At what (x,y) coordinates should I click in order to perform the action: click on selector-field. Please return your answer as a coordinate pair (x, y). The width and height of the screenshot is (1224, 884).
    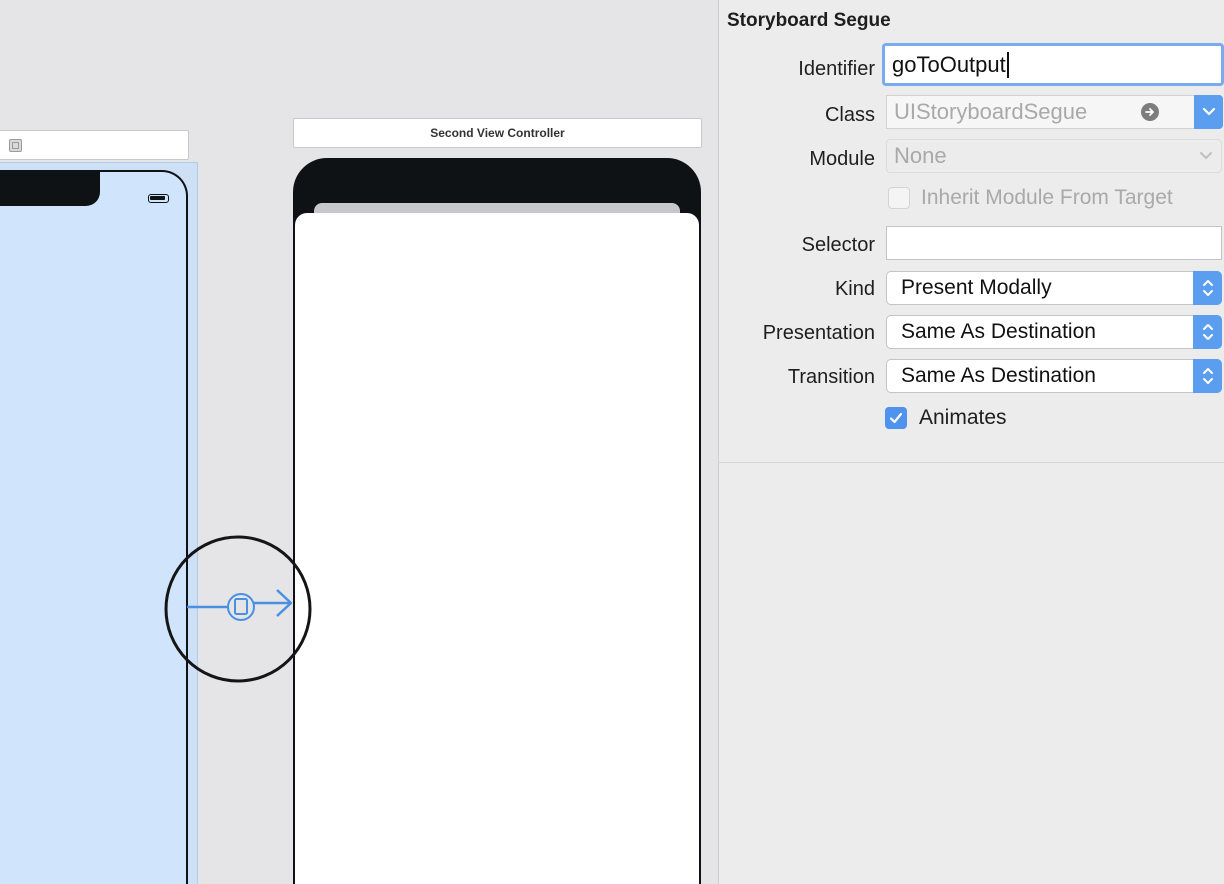
    Looking at the image, I should click on (1054, 243).